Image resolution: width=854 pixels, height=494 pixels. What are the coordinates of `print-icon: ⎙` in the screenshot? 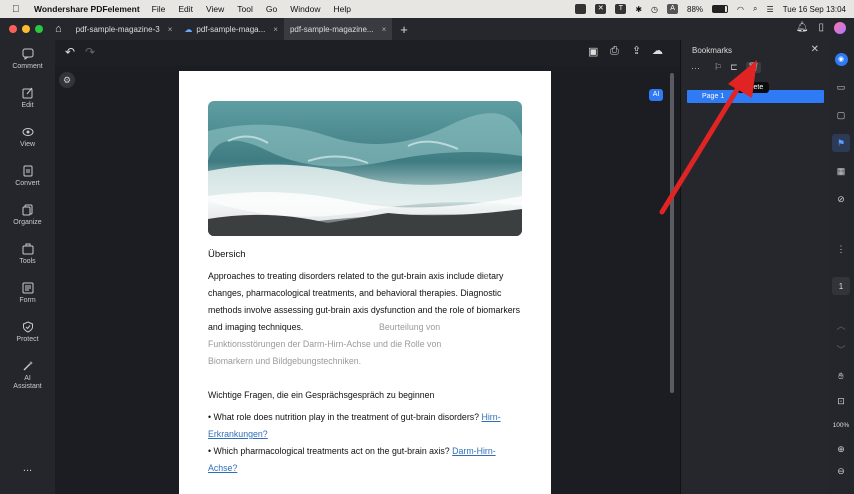 It's located at (614, 51).